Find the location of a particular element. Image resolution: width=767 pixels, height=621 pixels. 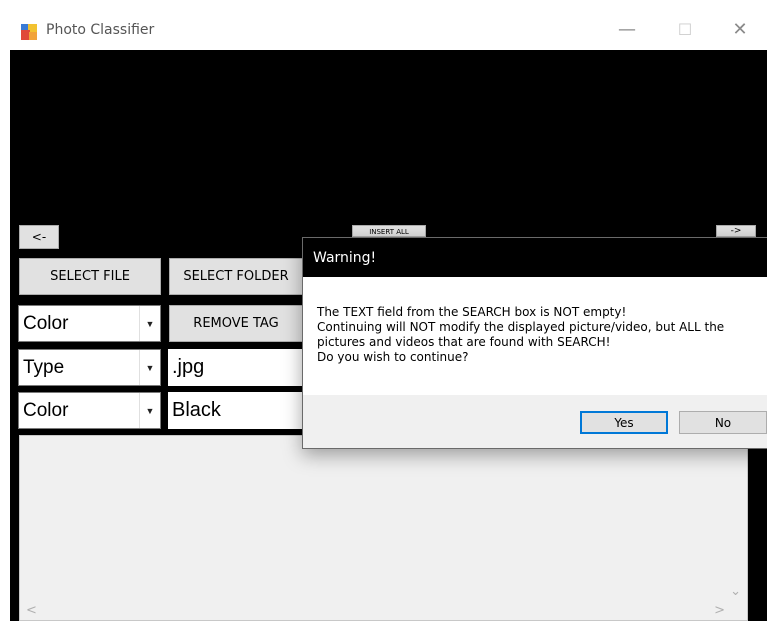

tag-category-combo: Color ▼ is located at coordinates (89, 323).